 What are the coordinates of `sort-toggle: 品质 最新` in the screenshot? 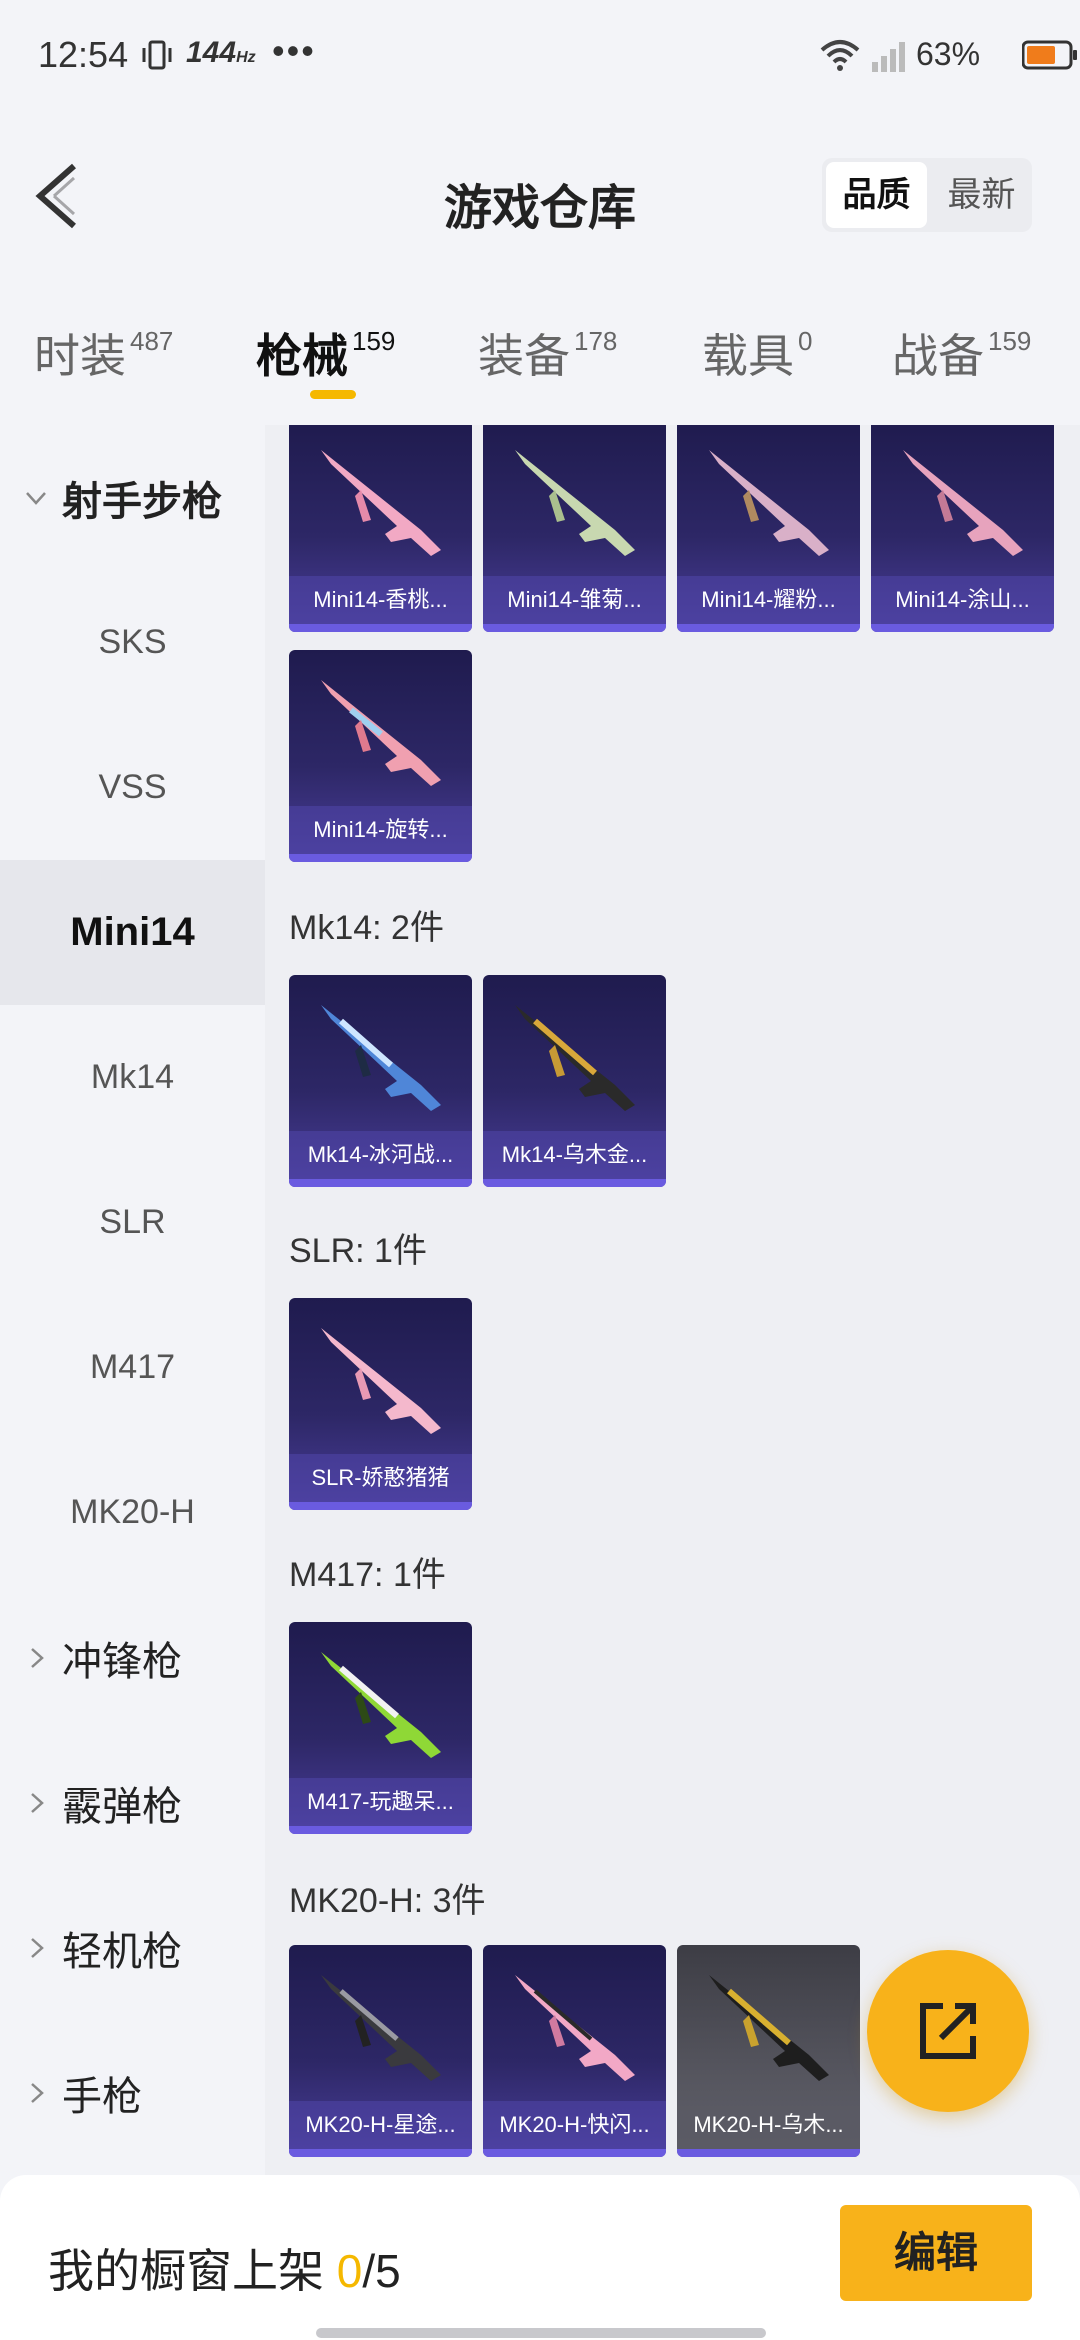 It's located at (927, 195).